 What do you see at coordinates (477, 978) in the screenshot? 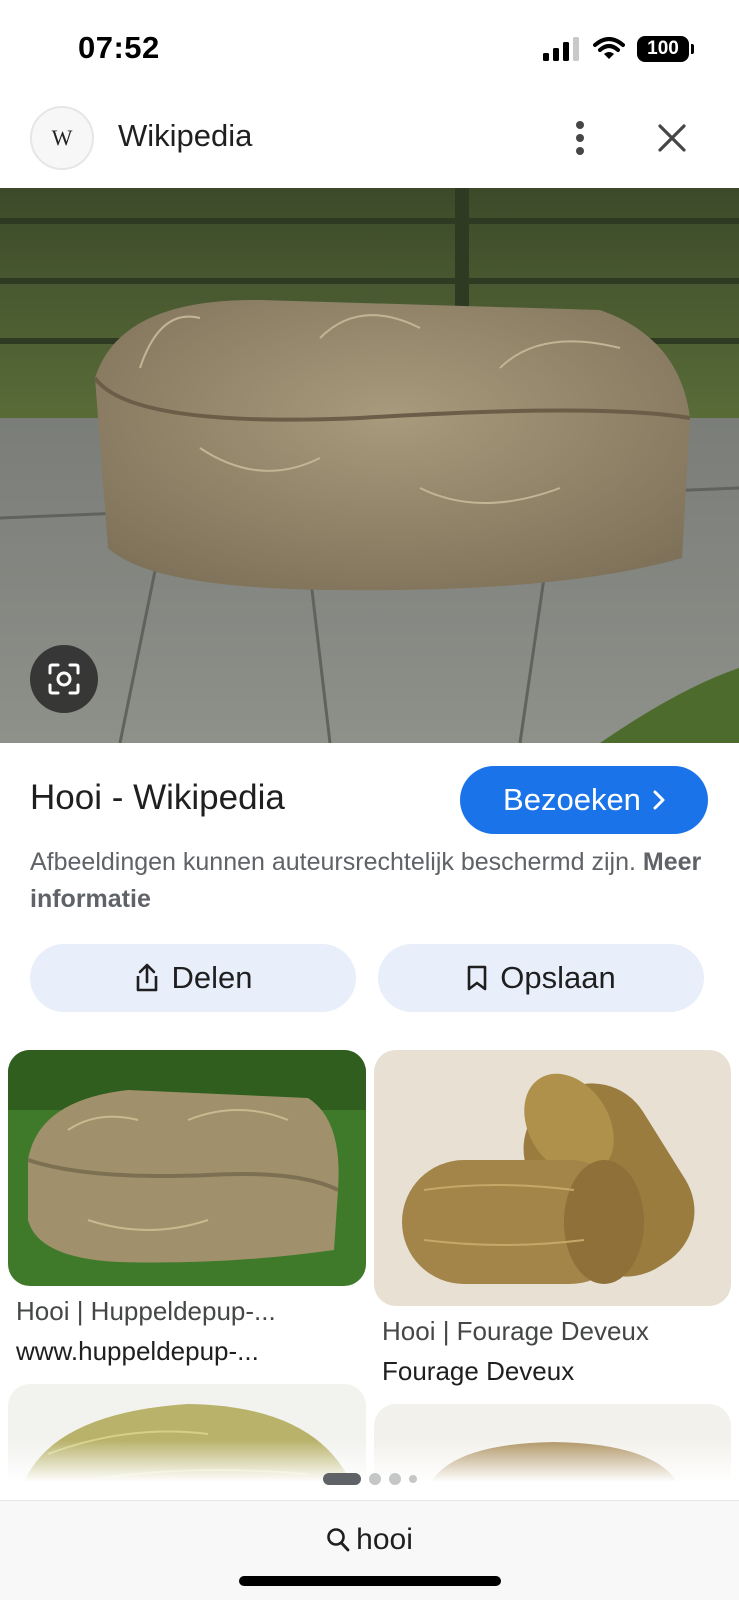
I see `bookmark-icon` at bounding box center [477, 978].